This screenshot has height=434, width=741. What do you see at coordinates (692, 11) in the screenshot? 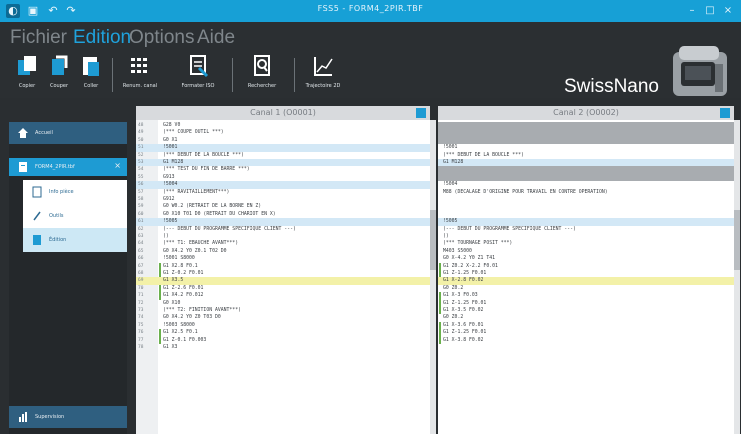
I see `minimize-button: –` at bounding box center [692, 11].